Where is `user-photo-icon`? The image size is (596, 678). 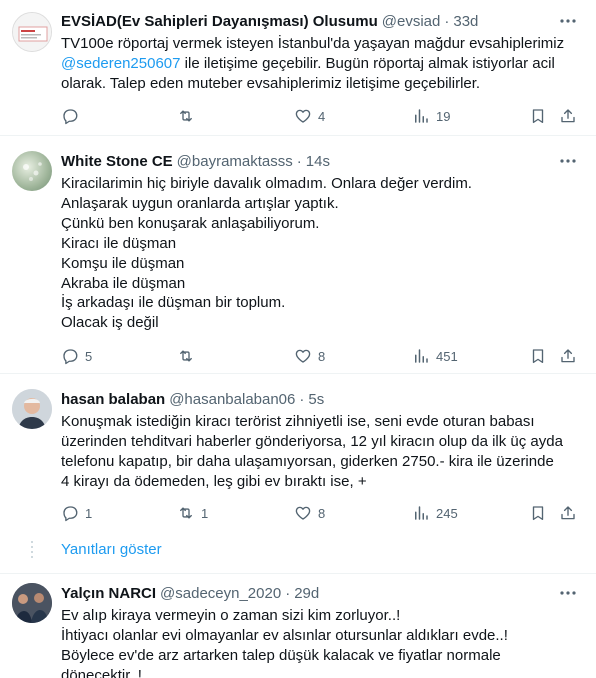
user-photo-icon is located at coordinates (32, 409).